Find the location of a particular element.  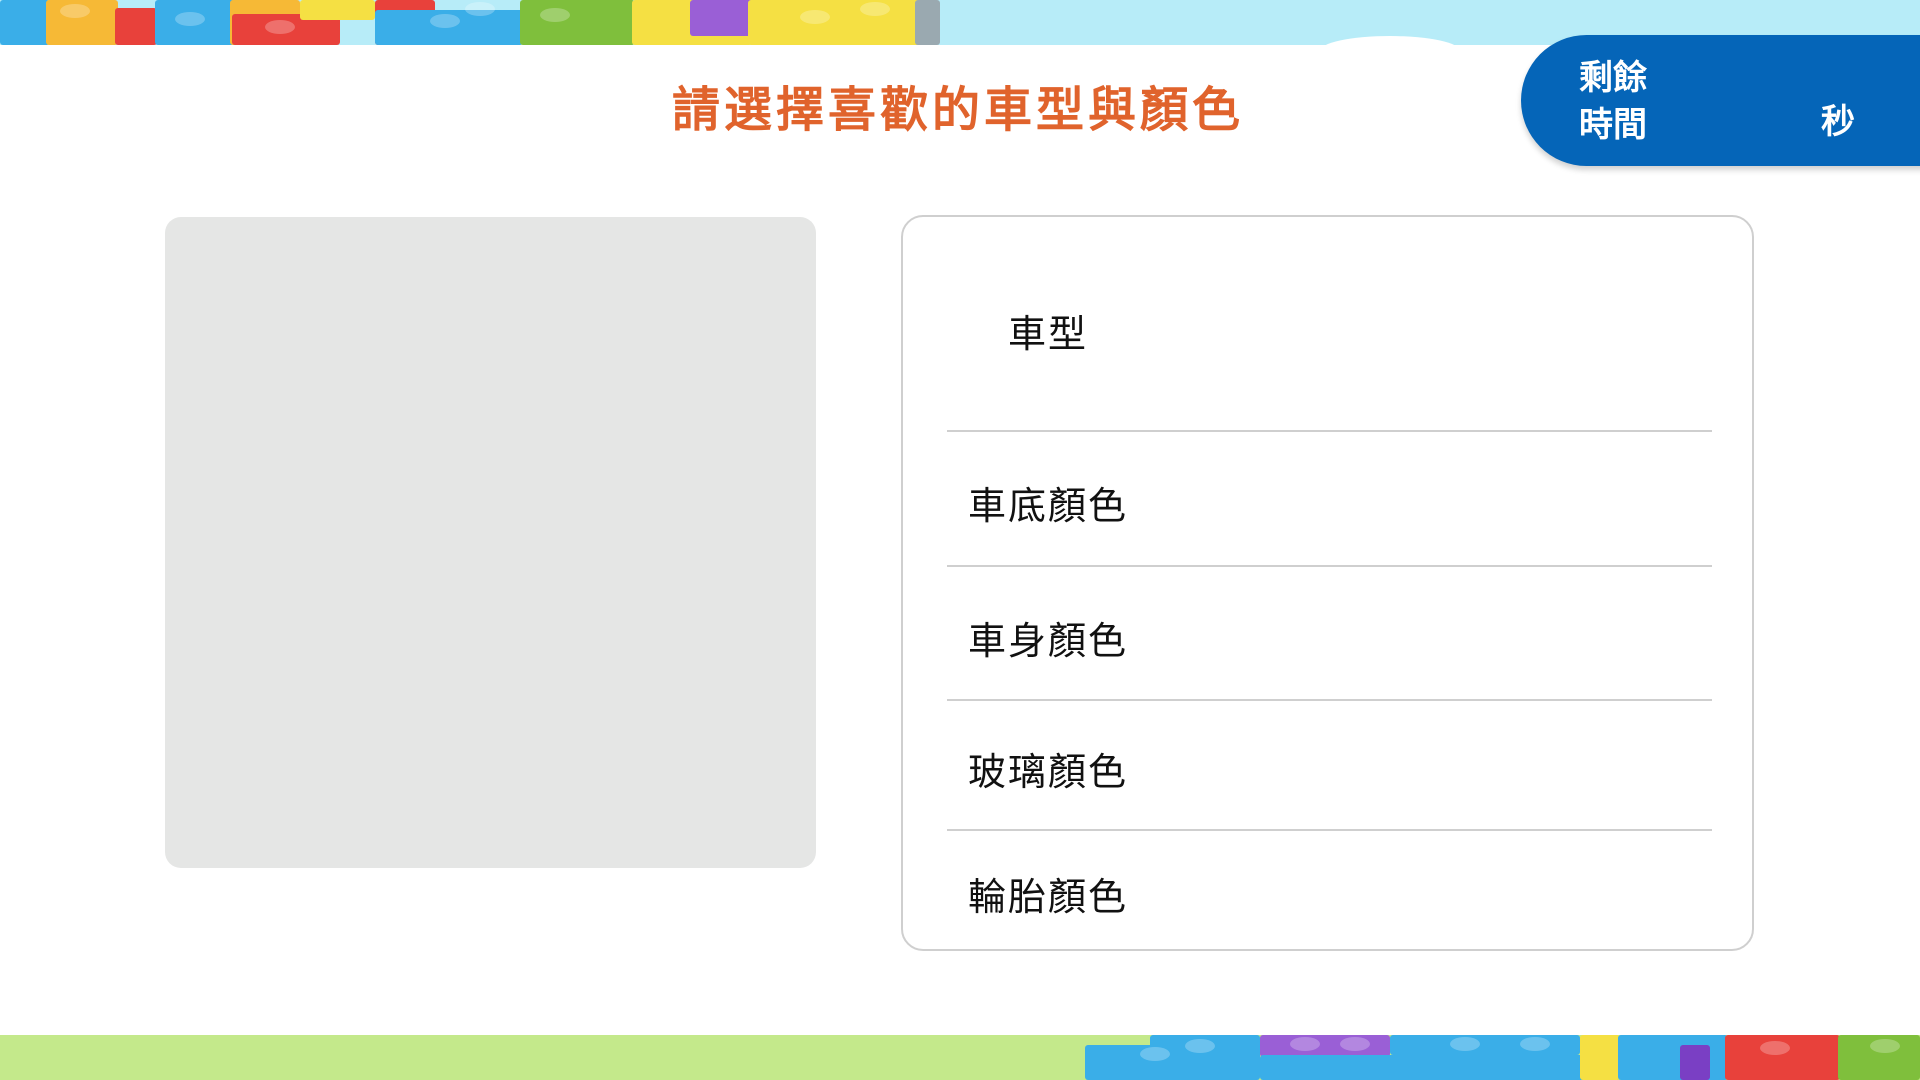

cloud is located at coordinates (1390, 40).